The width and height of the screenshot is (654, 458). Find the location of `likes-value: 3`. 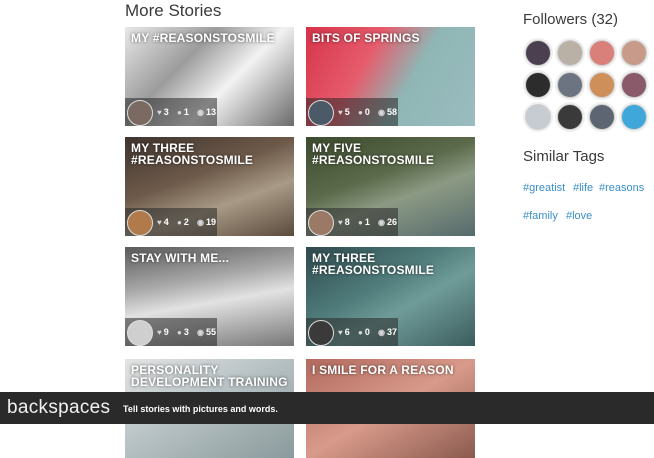

likes-value: 3 is located at coordinates (166, 112).